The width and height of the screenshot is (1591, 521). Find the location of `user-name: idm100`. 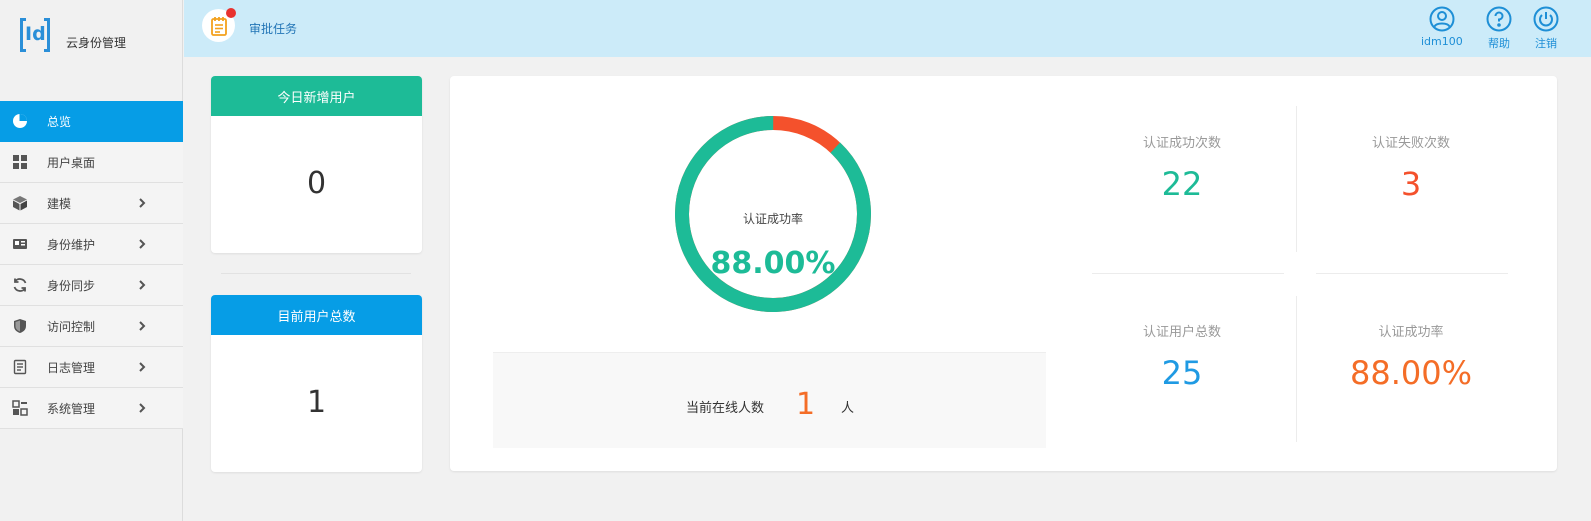

user-name: idm100 is located at coordinates (1442, 41).